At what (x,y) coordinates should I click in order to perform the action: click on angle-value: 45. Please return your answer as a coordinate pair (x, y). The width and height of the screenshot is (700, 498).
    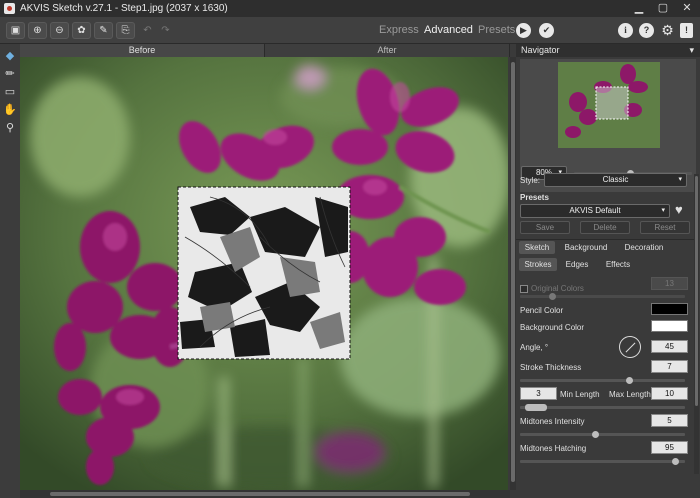
    Looking at the image, I should click on (669, 346).